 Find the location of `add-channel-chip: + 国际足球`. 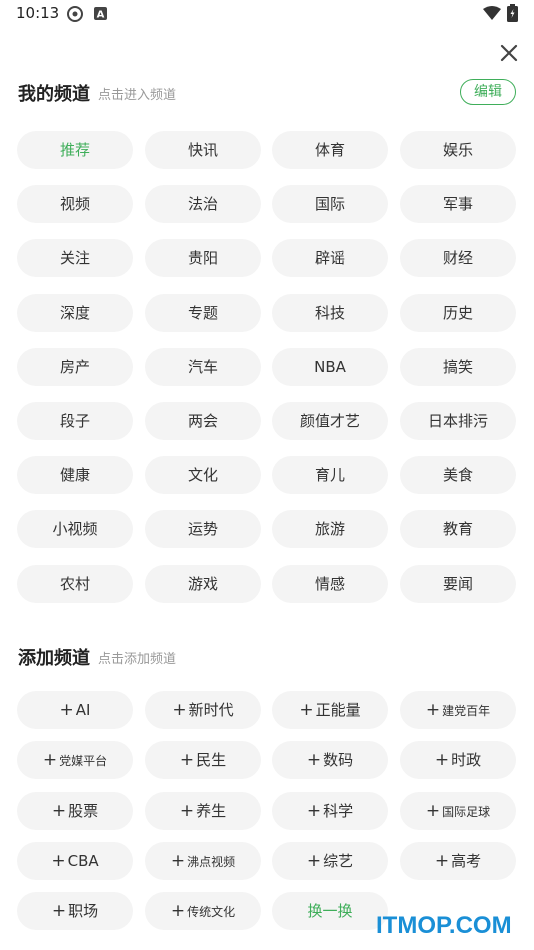

add-channel-chip: + 国际足球 is located at coordinates (458, 810).